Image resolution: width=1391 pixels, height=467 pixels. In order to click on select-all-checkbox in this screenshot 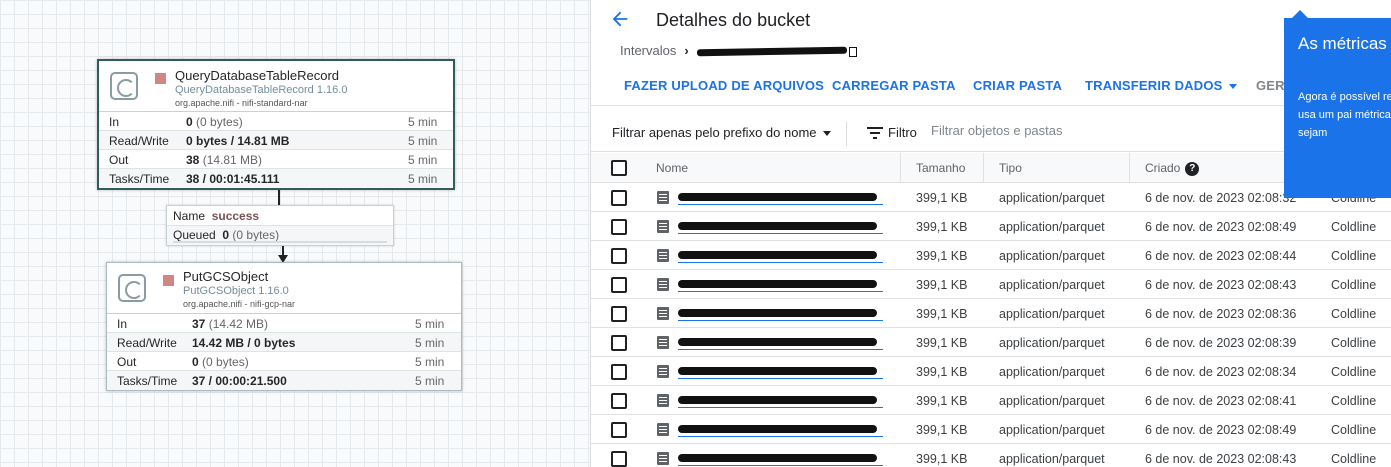, I will do `click(619, 168)`.